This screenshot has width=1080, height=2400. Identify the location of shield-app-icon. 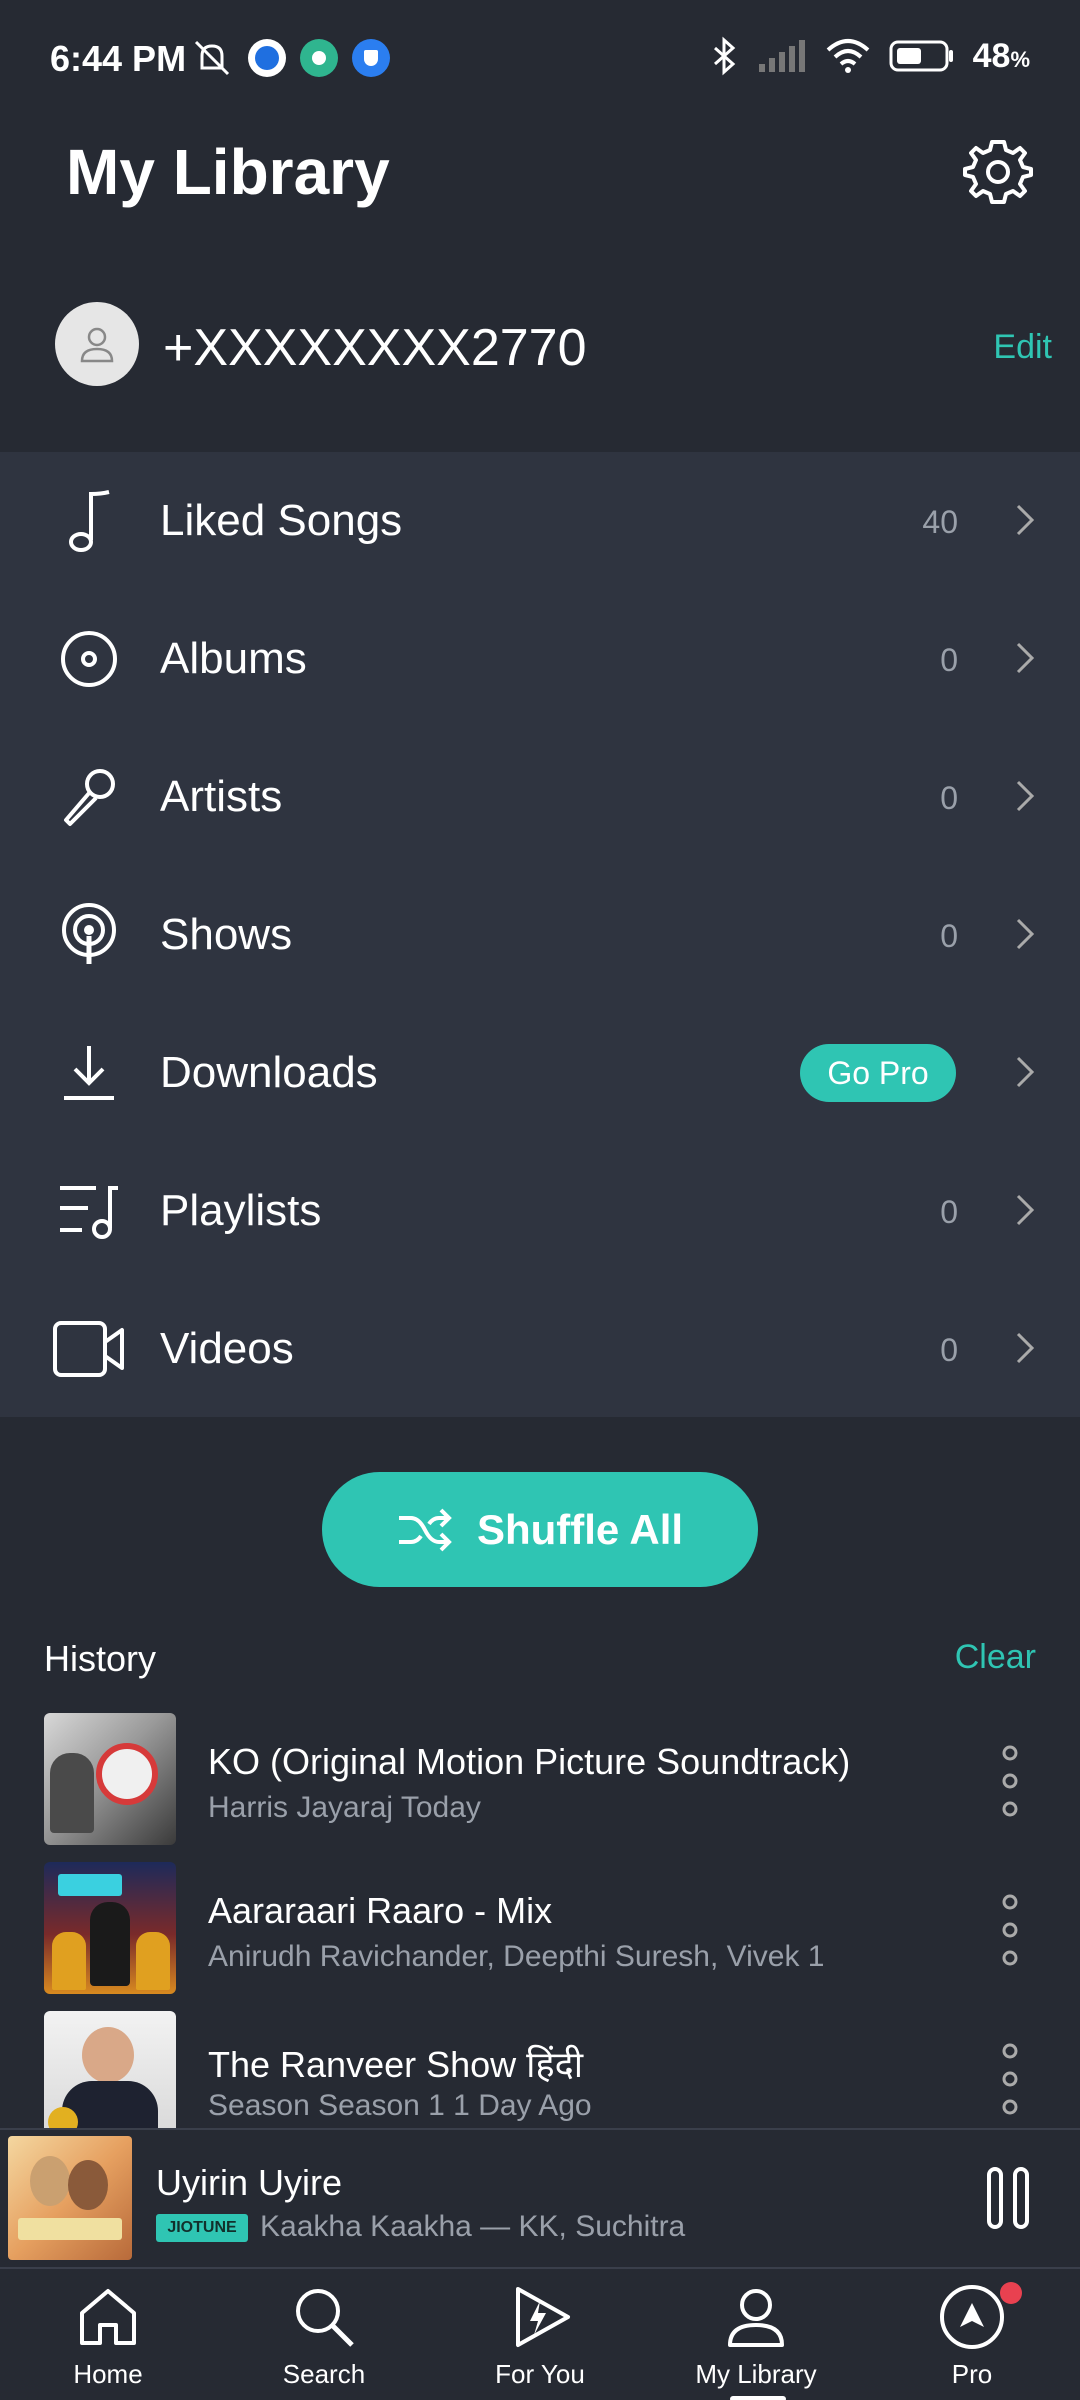
(371, 58).